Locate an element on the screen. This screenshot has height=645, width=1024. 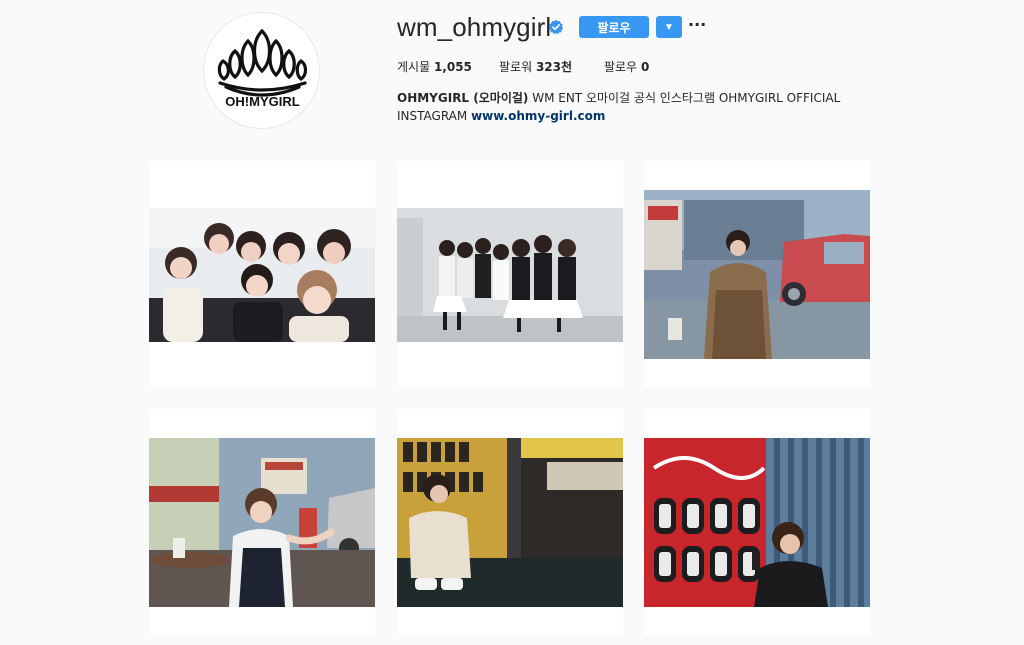
bio-full-name: OHMYGIRL (오마이걸) is located at coordinates (463, 98).